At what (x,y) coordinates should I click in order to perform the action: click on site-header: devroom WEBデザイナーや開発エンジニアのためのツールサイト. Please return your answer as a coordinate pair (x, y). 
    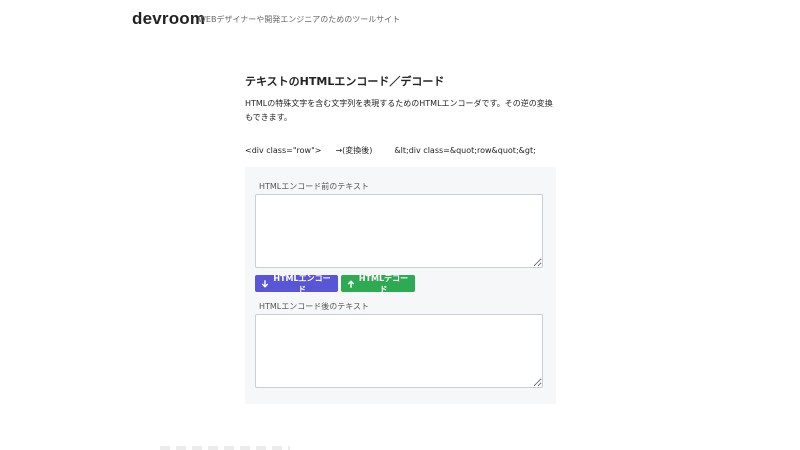
    Looking at the image, I should click on (400, 20).